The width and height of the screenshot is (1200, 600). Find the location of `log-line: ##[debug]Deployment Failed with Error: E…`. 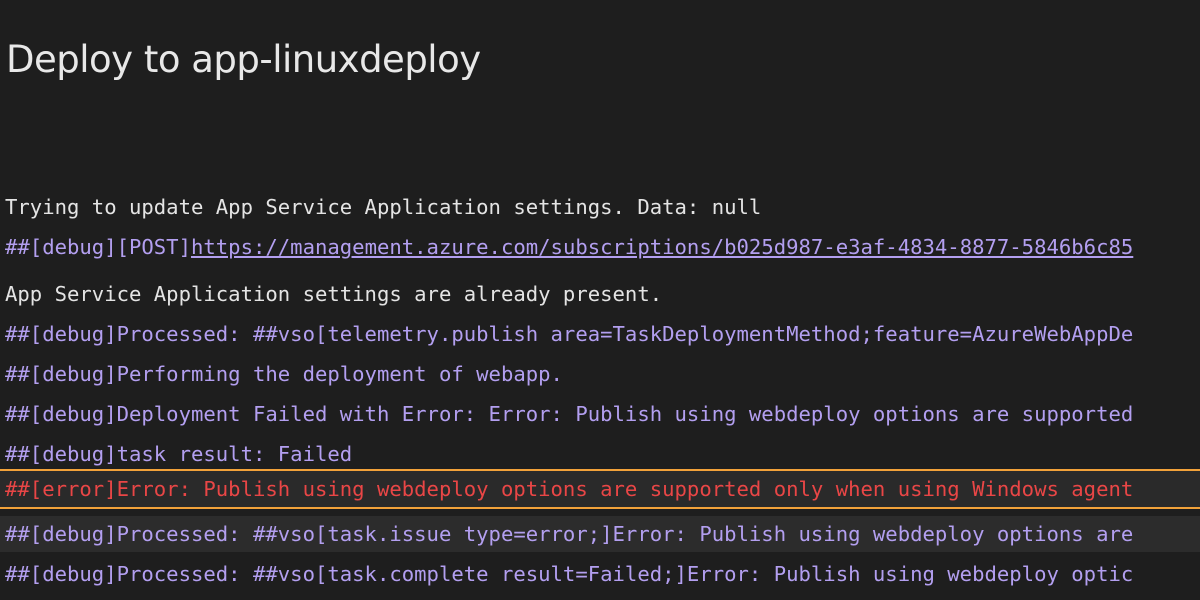

log-line: ##[debug]Deployment Failed with Error: E… is located at coordinates (569, 414).